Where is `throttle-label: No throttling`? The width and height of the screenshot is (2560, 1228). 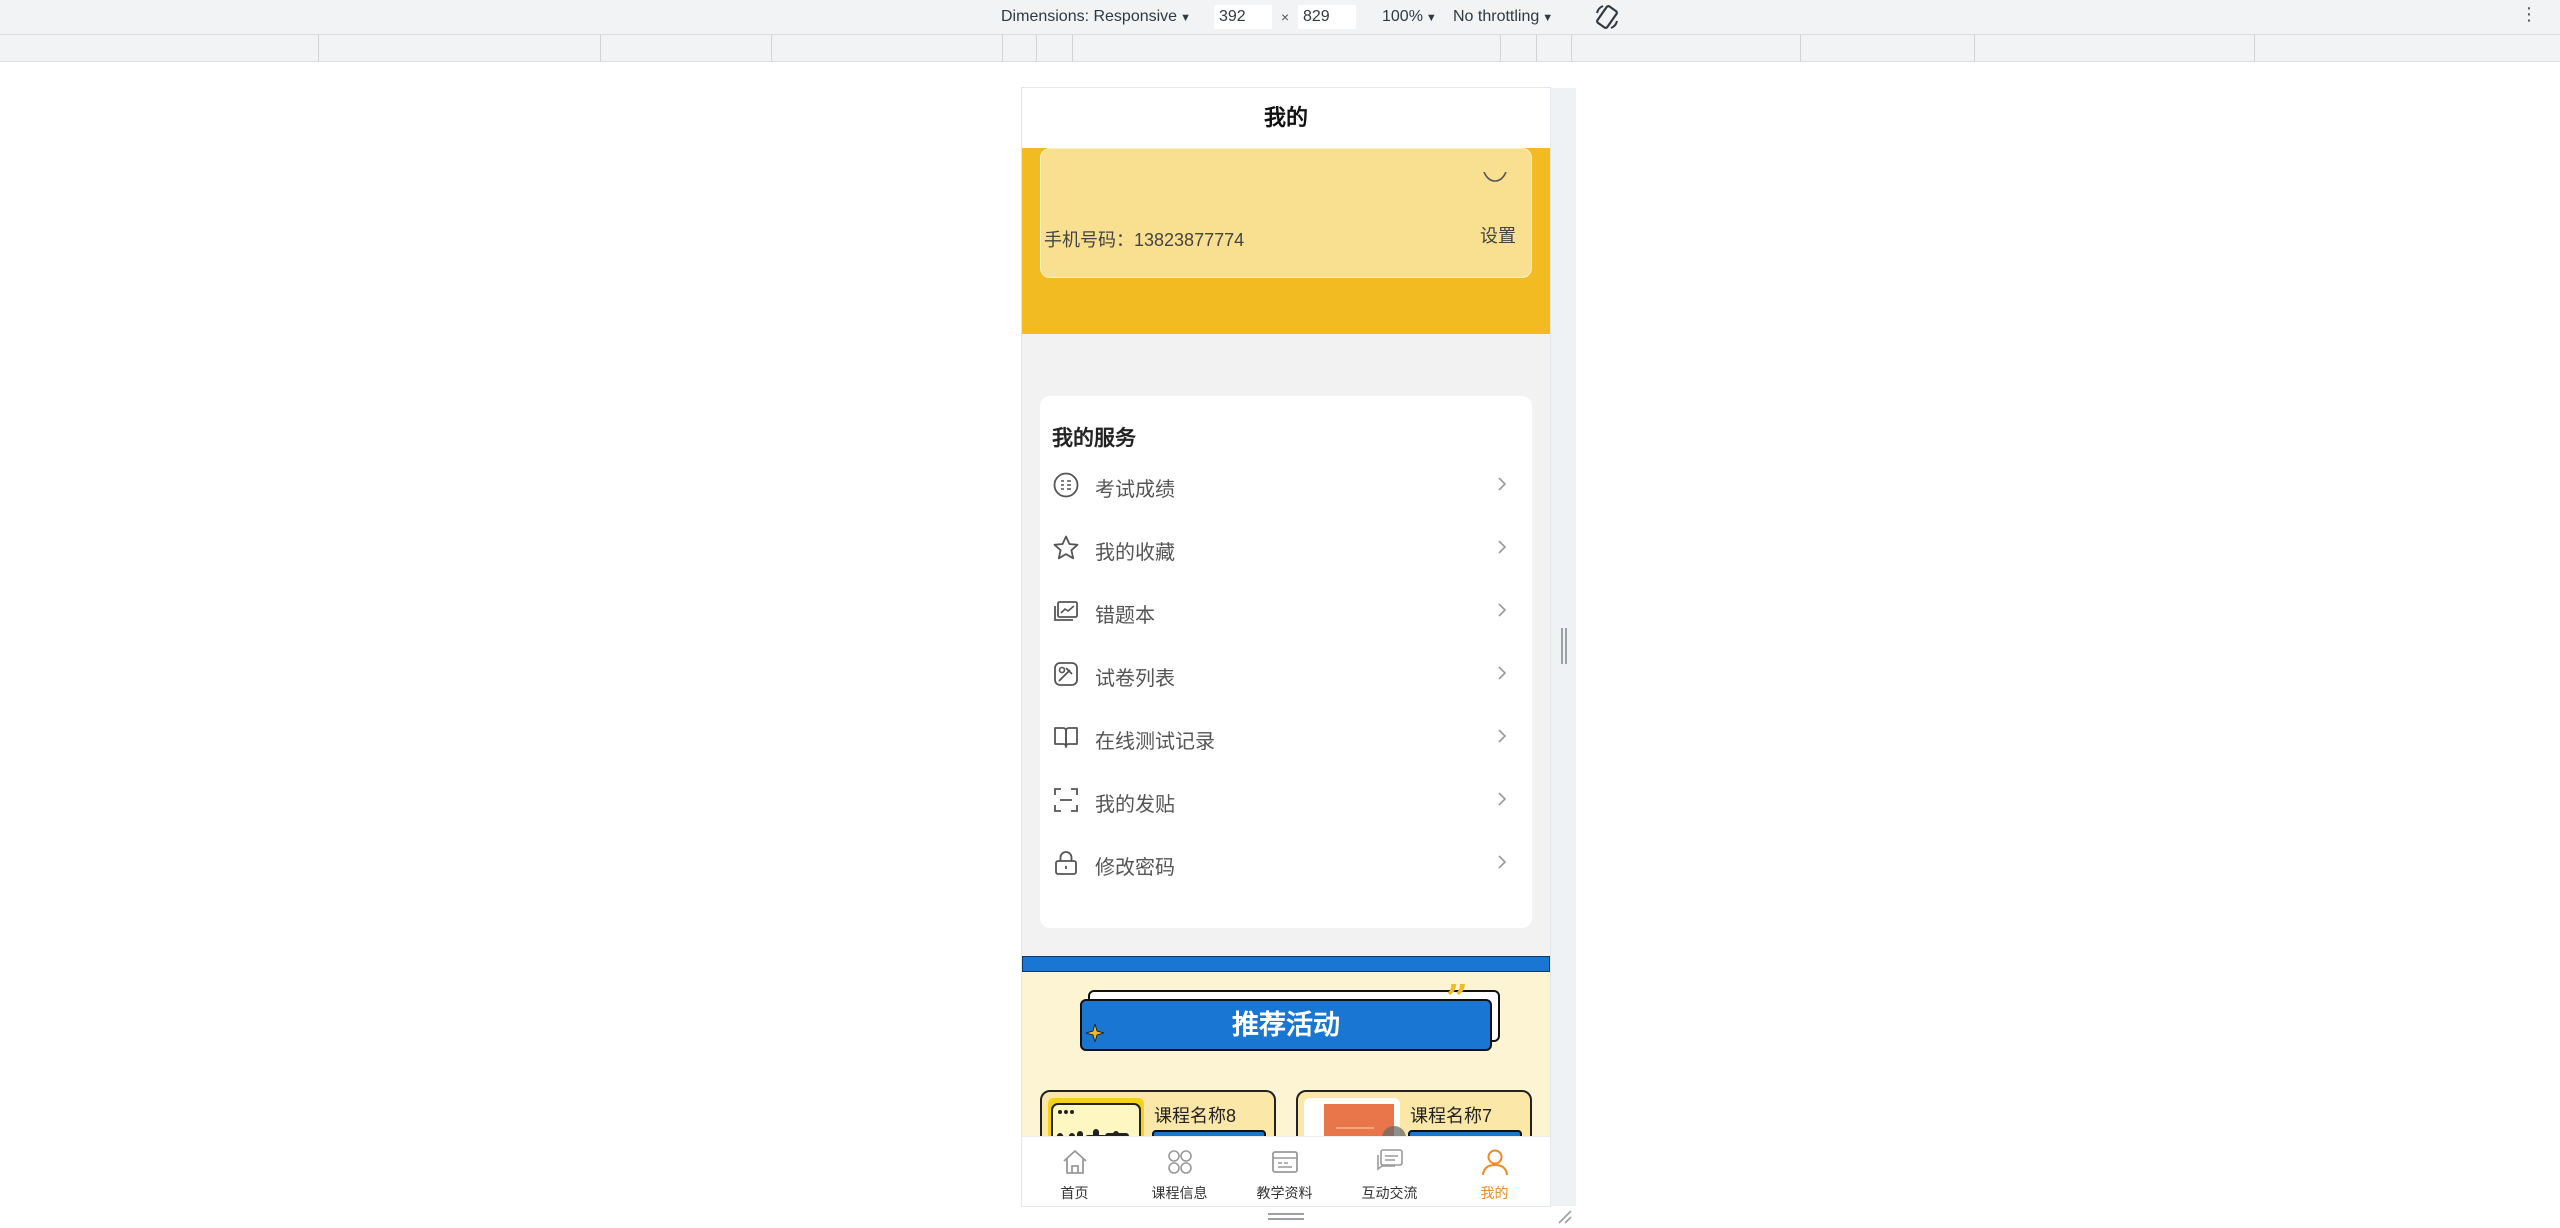 throttle-label: No throttling is located at coordinates (1496, 16).